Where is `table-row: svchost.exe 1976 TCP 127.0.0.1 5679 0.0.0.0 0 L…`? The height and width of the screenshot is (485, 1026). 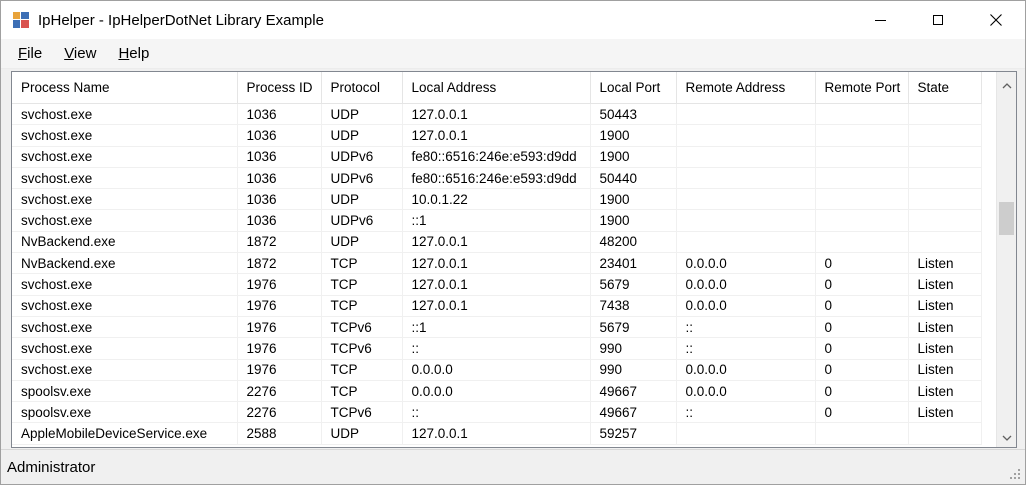 table-row: svchost.exe 1976 TCP 127.0.0.1 5679 0.0.0.0 0 L… is located at coordinates (497, 284).